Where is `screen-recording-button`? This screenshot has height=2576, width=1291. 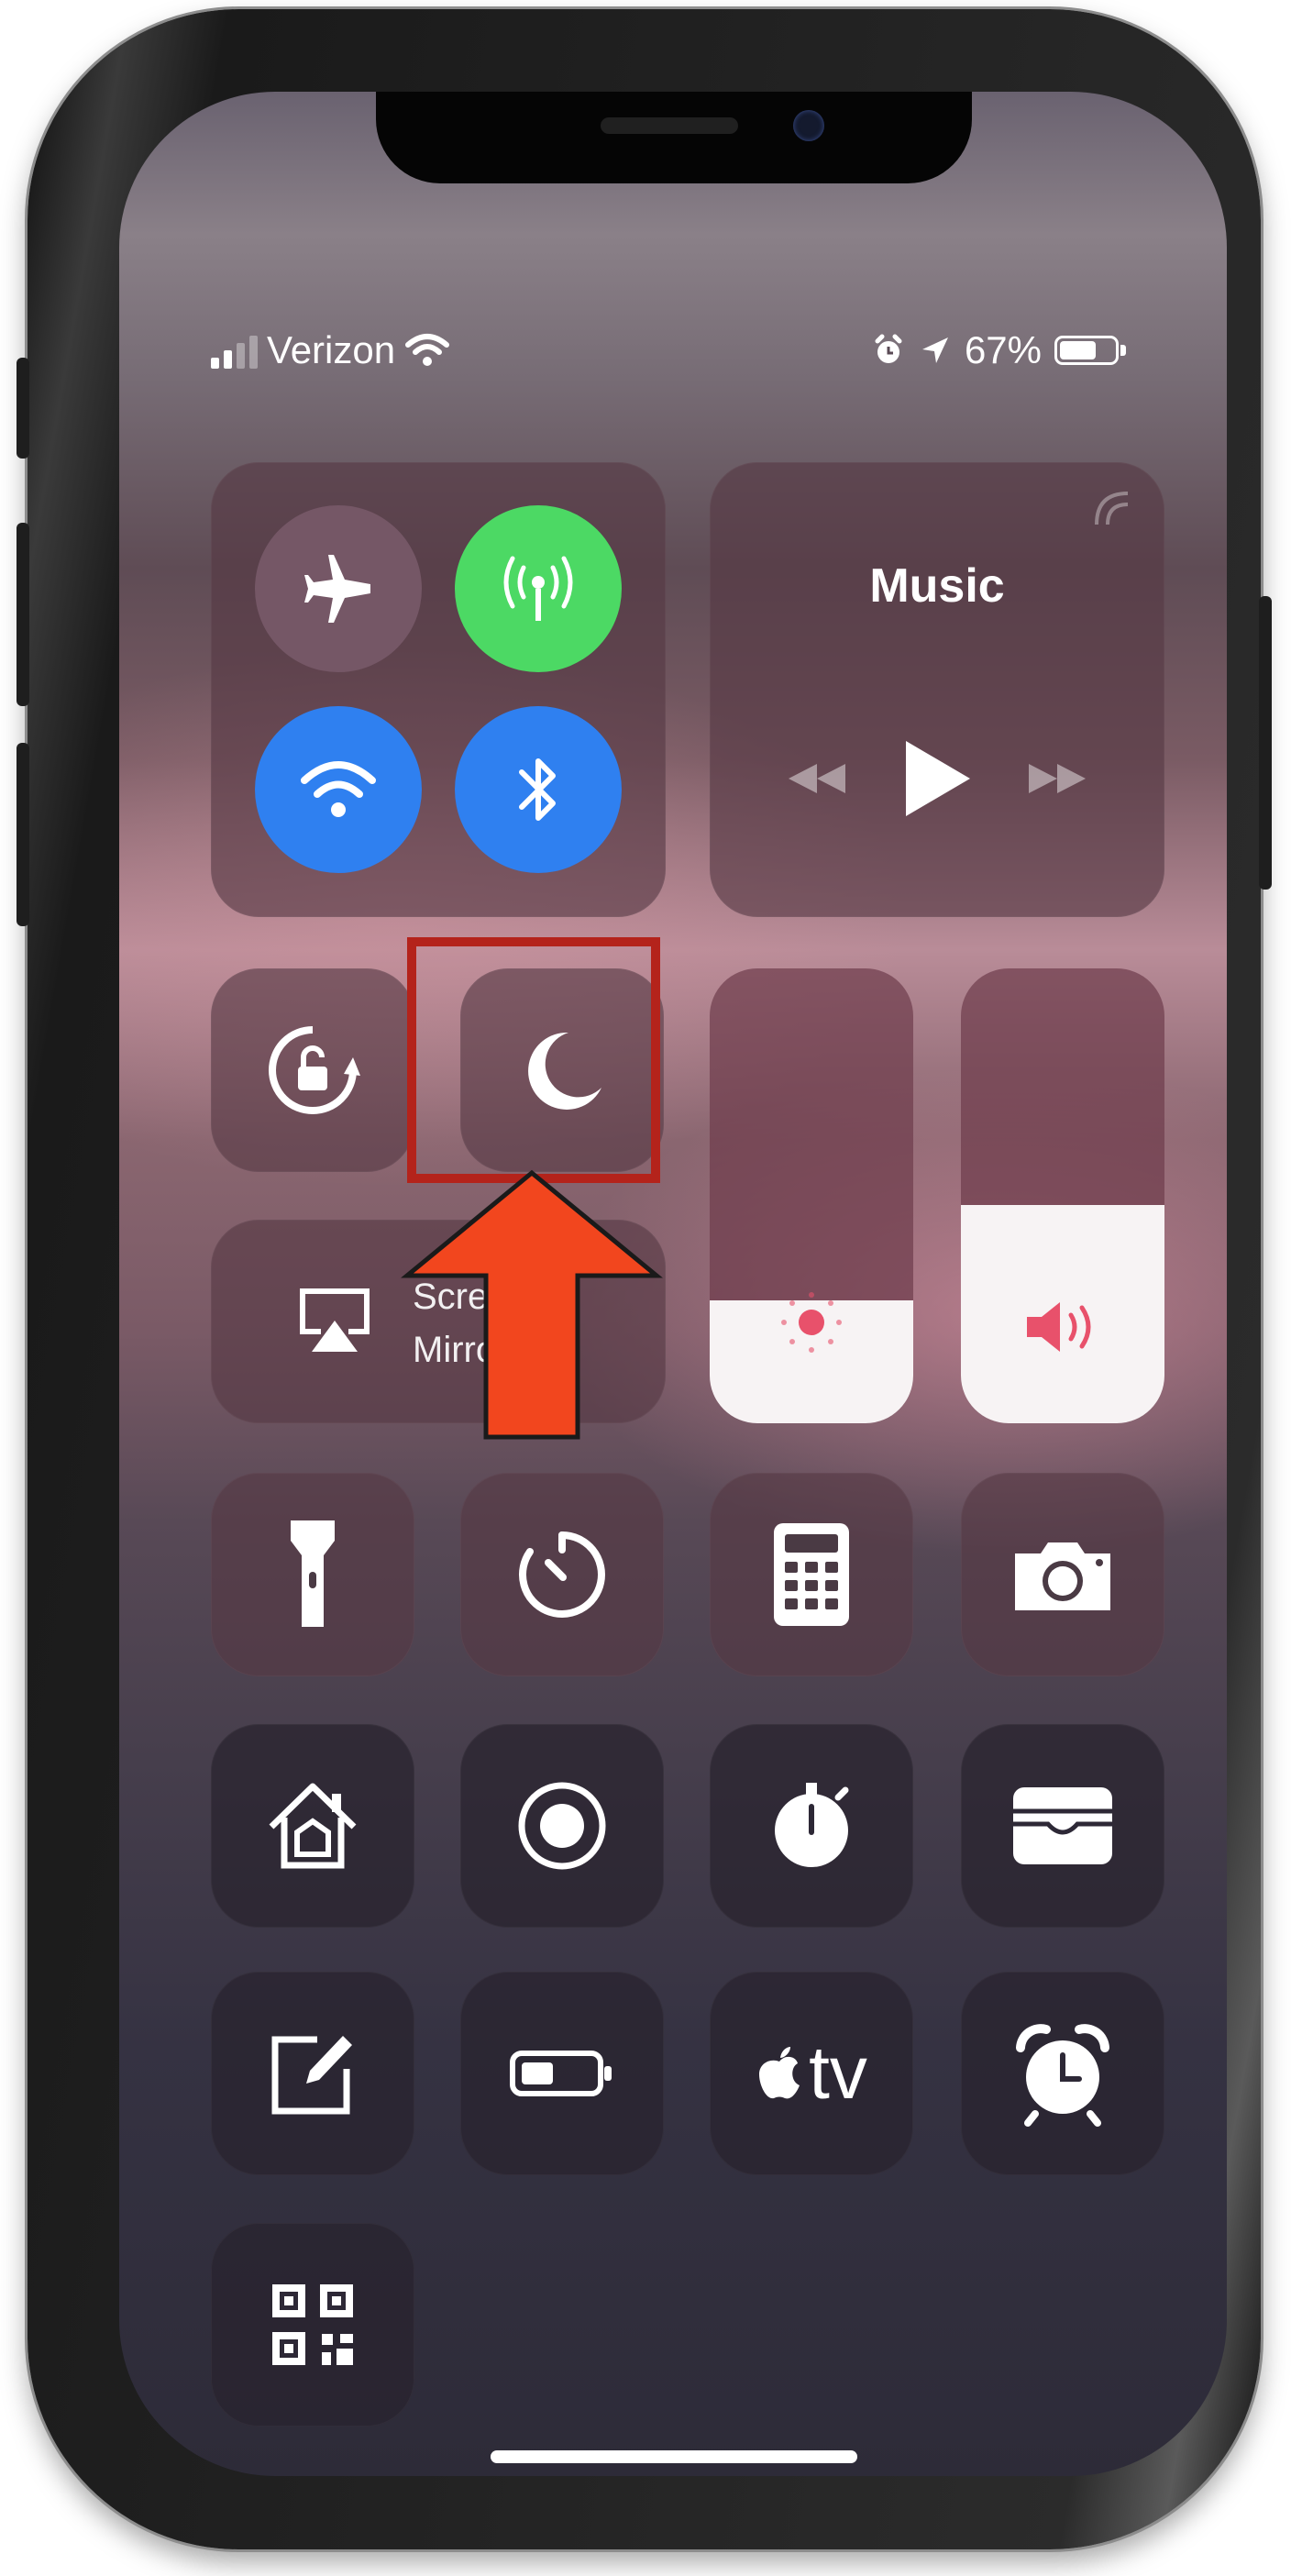 screen-recording-button is located at coordinates (562, 1826).